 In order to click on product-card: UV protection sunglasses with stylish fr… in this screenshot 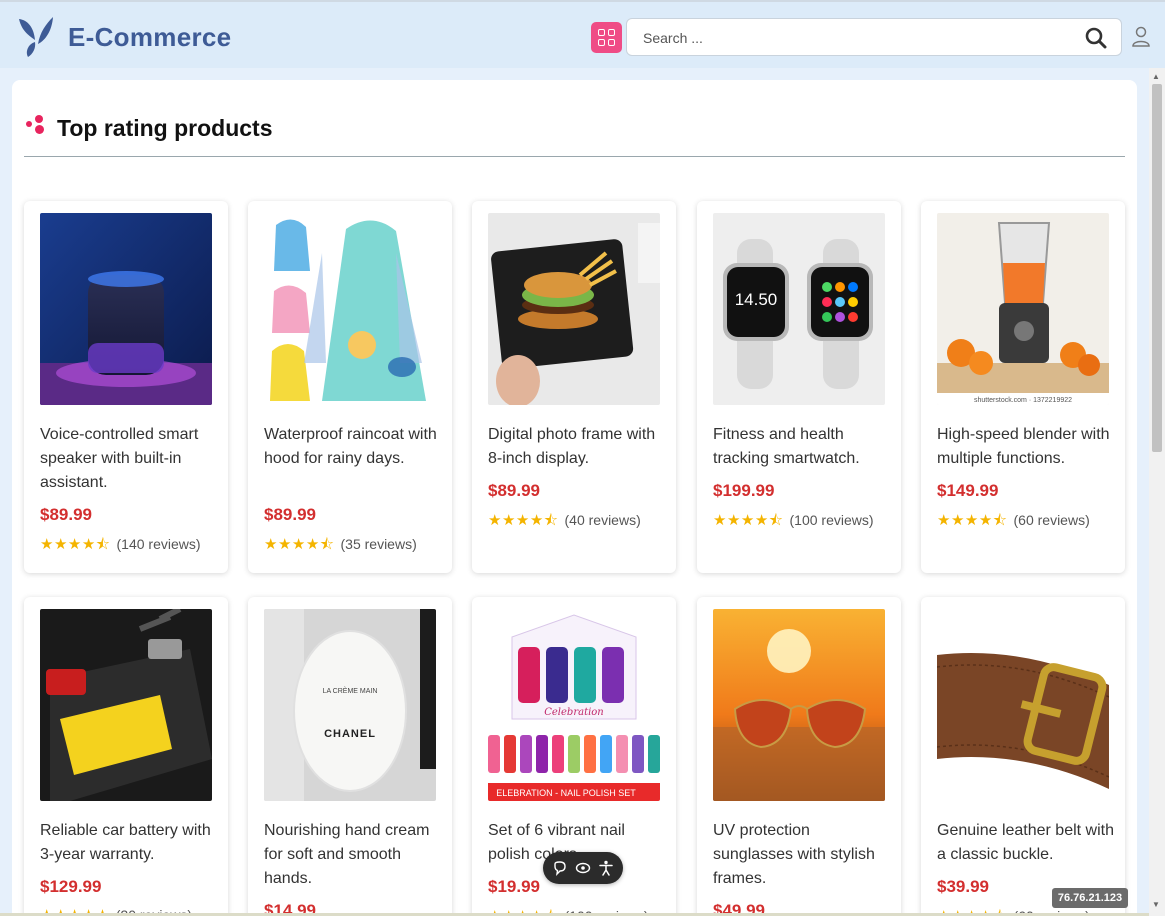, I will do `click(799, 756)`.